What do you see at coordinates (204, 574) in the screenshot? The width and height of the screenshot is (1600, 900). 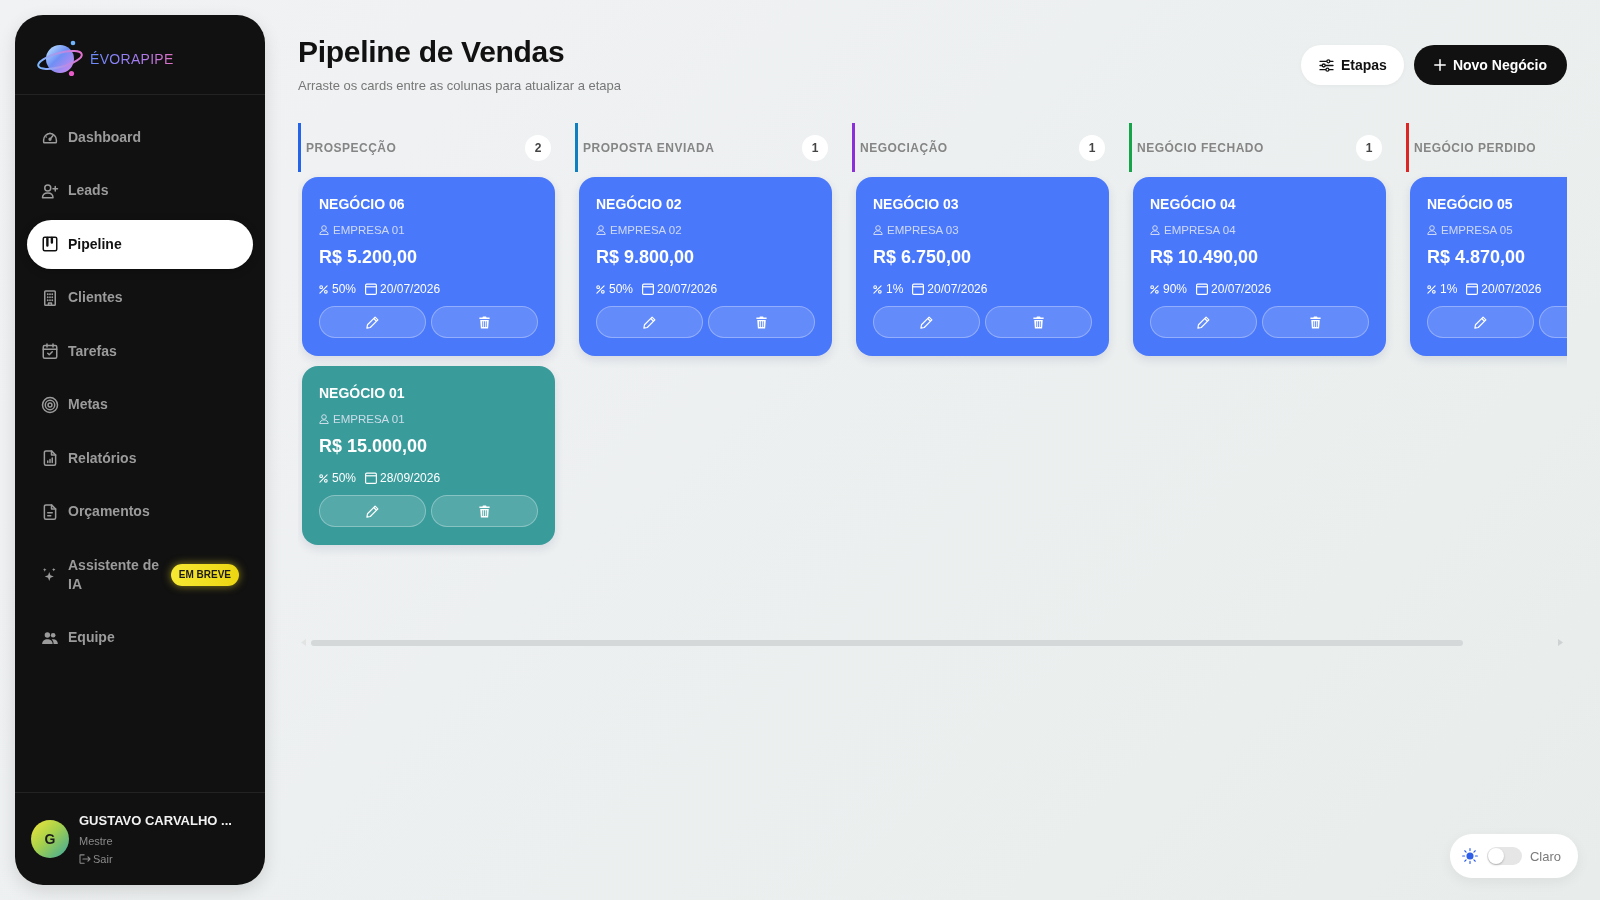 I see `coming-soon-badge: EM BREVE` at bounding box center [204, 574].